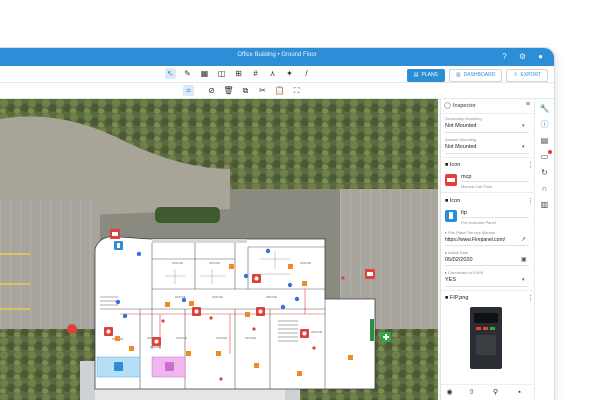 This screenshot has width=600, height=400. Describe the element at coordinates (461, 126) in the screenshot. I see `secondary-mounting-select: Not Mounted` at that location.